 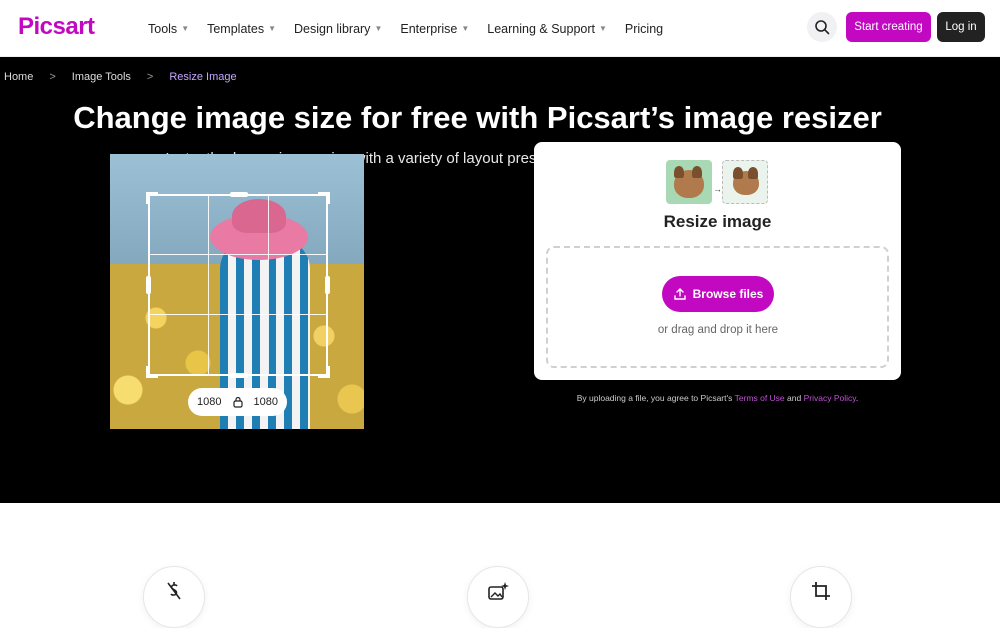 What do you see at coordinates (101, 77) in the screenshot?
I see `breadcrumb-image-tools: Image Tools` at bounding box center [101, 77].